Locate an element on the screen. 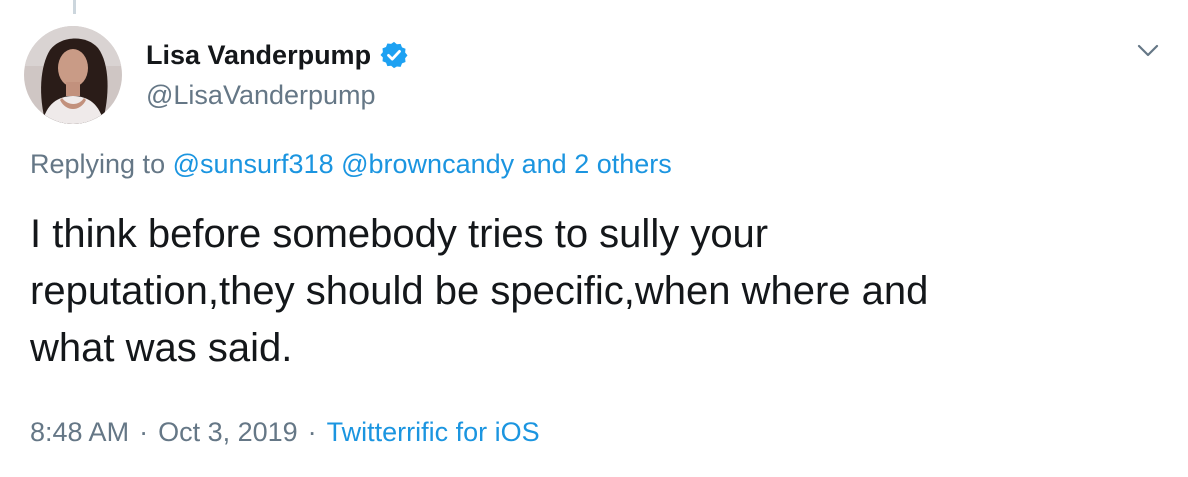 This screenshot has height=477, width=1188. tweet-text-line: what was said. is located at coordinates (161, 348).